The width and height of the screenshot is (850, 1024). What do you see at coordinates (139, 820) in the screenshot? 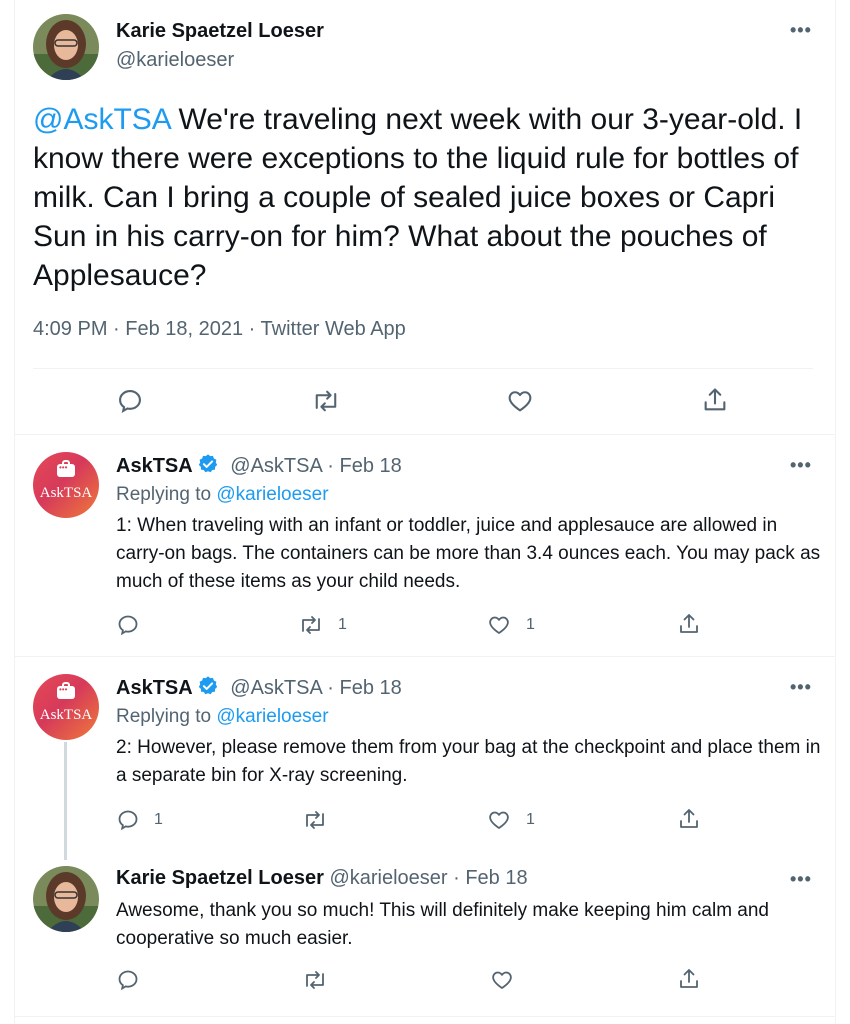
I see `reply-button: 1` at bounding box center [139, 820].